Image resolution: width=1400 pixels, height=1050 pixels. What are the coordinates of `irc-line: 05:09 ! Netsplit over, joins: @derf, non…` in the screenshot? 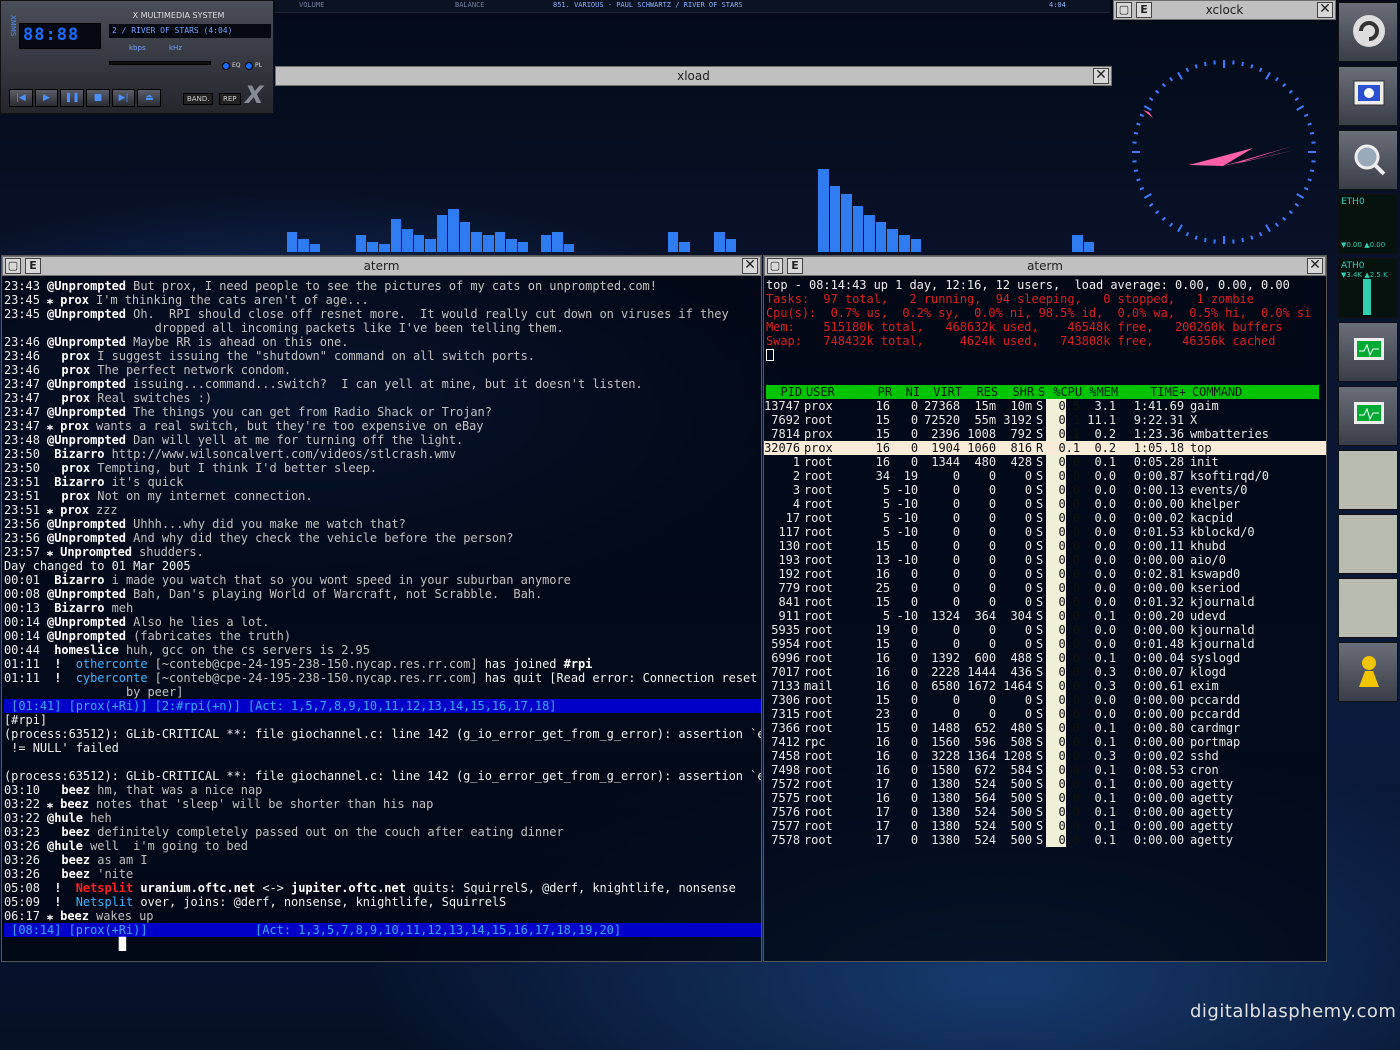 It's located at (382, 902).